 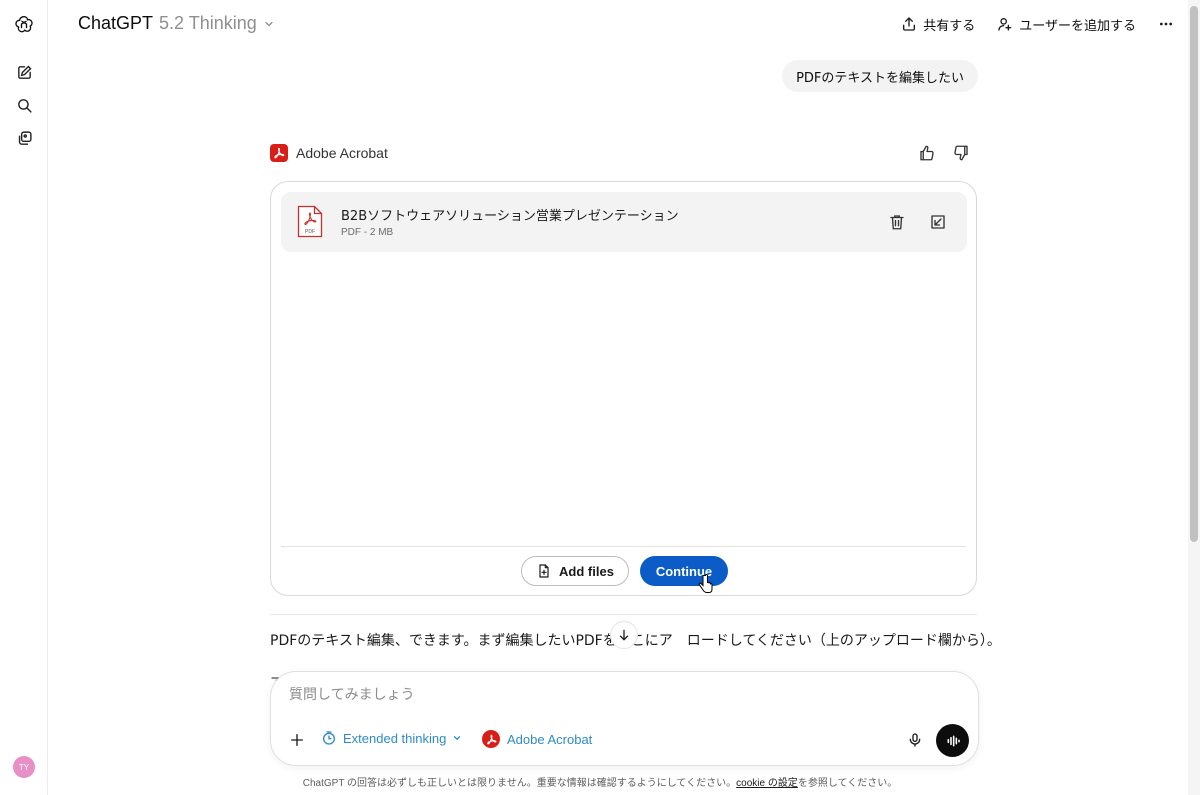 I want to click on thinking-clock-icon, so click(x=329, y=738).